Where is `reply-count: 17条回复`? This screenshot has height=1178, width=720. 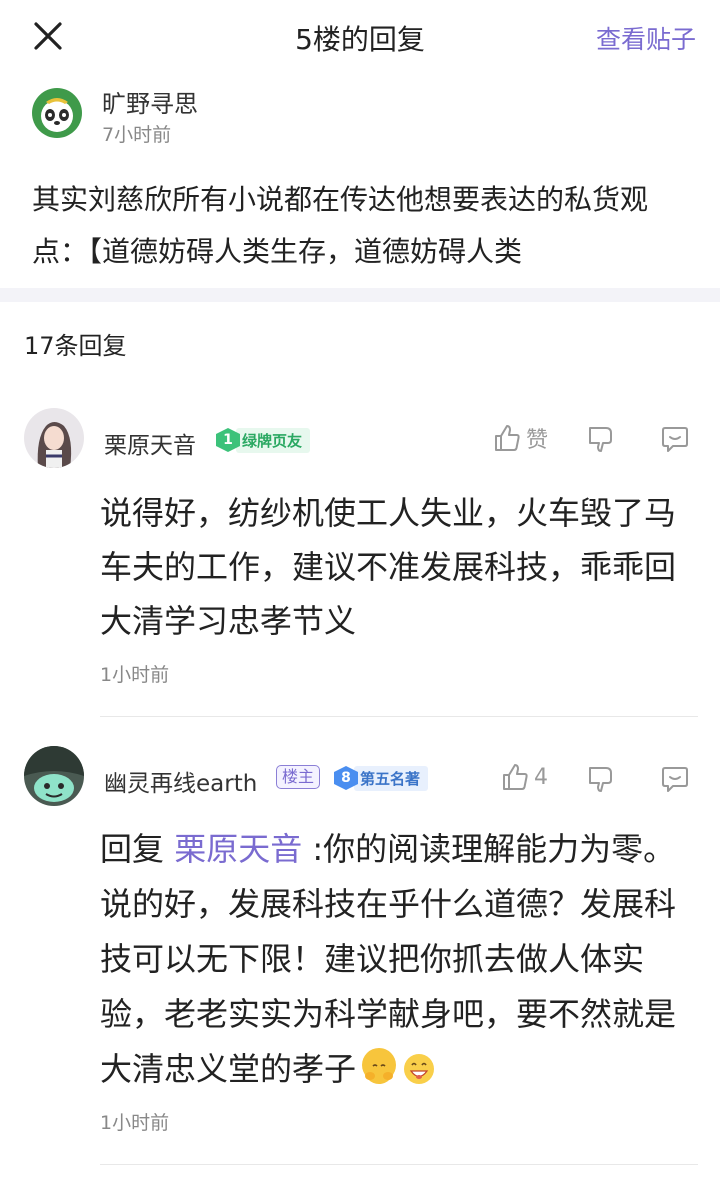 reply-count: 17条回复 is located at coordinates (75, 346).